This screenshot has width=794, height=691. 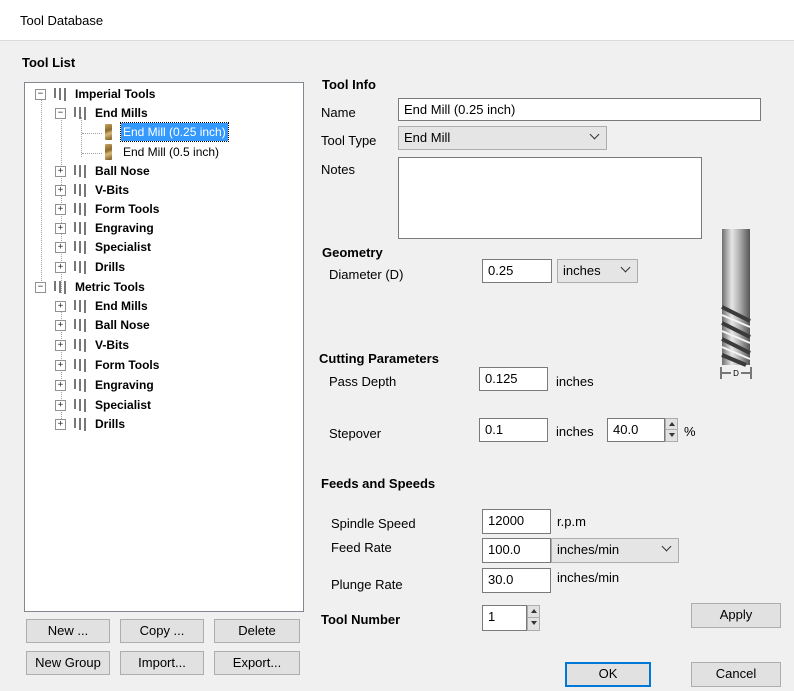 I want to click on delete-tool-button: Delete, so click(x=257, y=631).